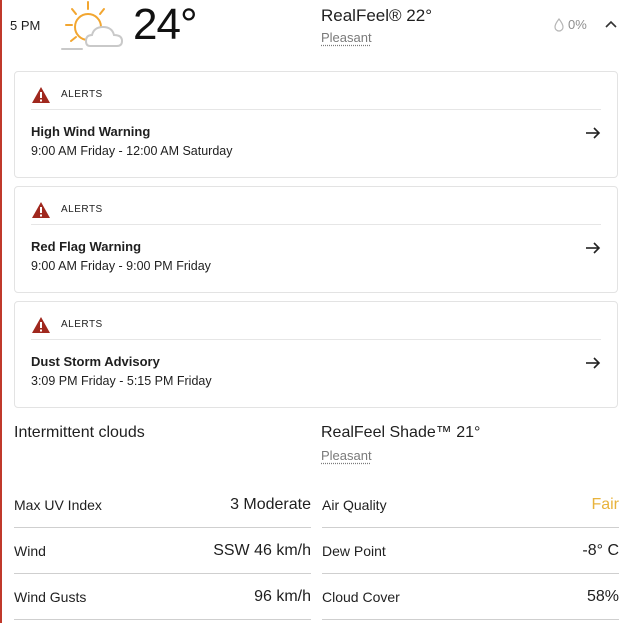 The image size is (628, 623). What do you see at coordinates (58, 504) in the screenshot?
I see `metric-label: Max UV Index` at bounding box center [58, 504].